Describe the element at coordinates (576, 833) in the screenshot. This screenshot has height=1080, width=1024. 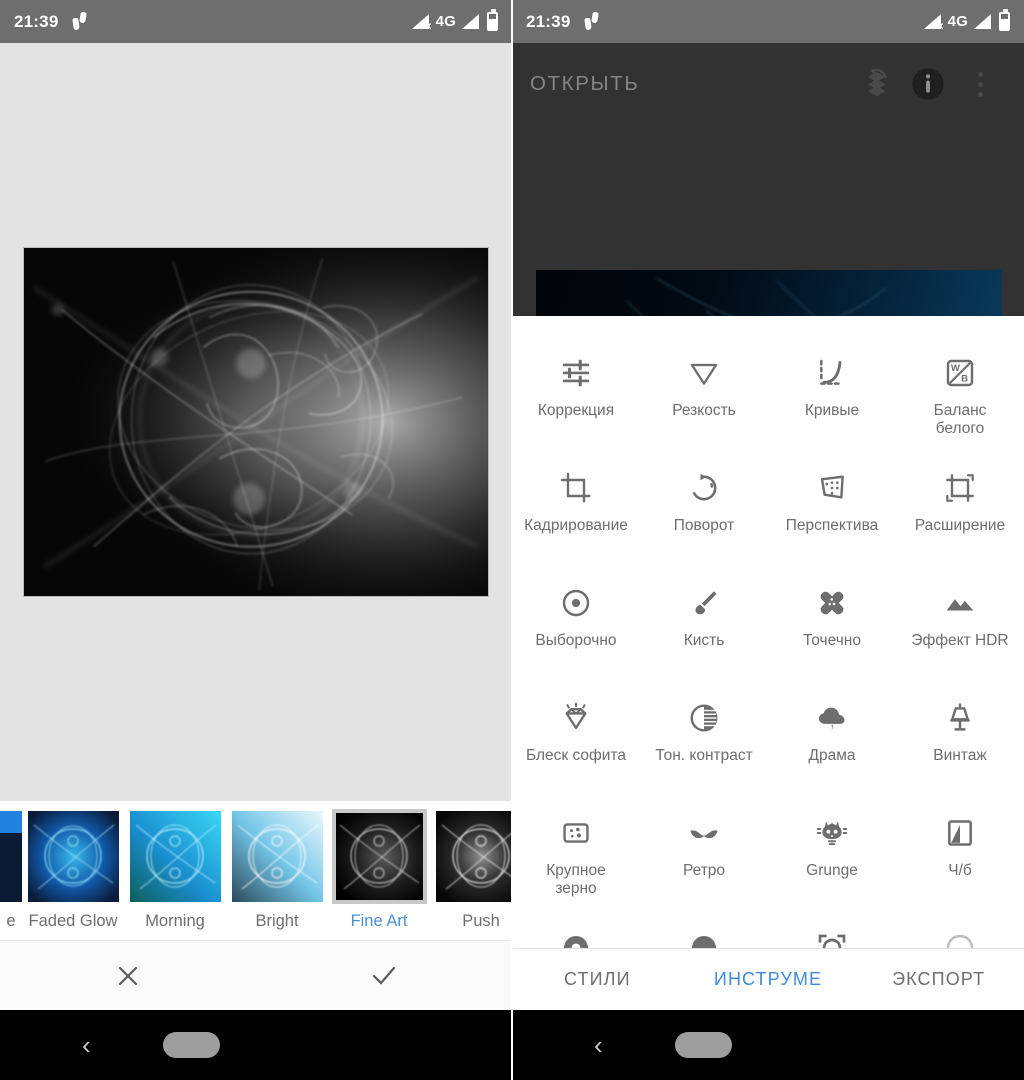
I see `grainy-film-icon` at that location.